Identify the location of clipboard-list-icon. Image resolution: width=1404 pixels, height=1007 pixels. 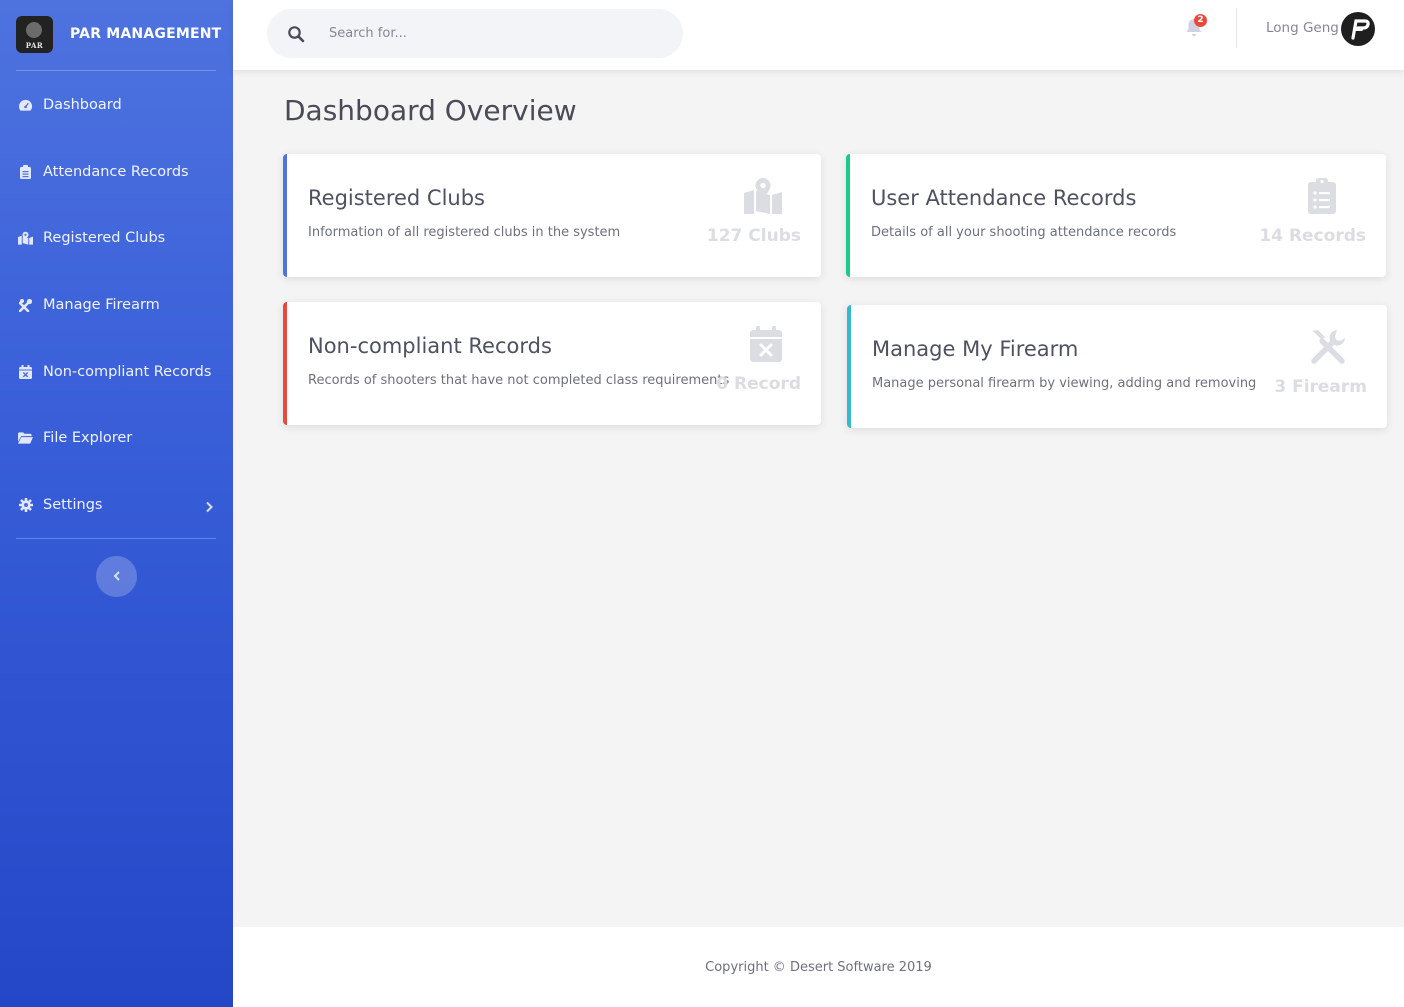
(1328, 197).